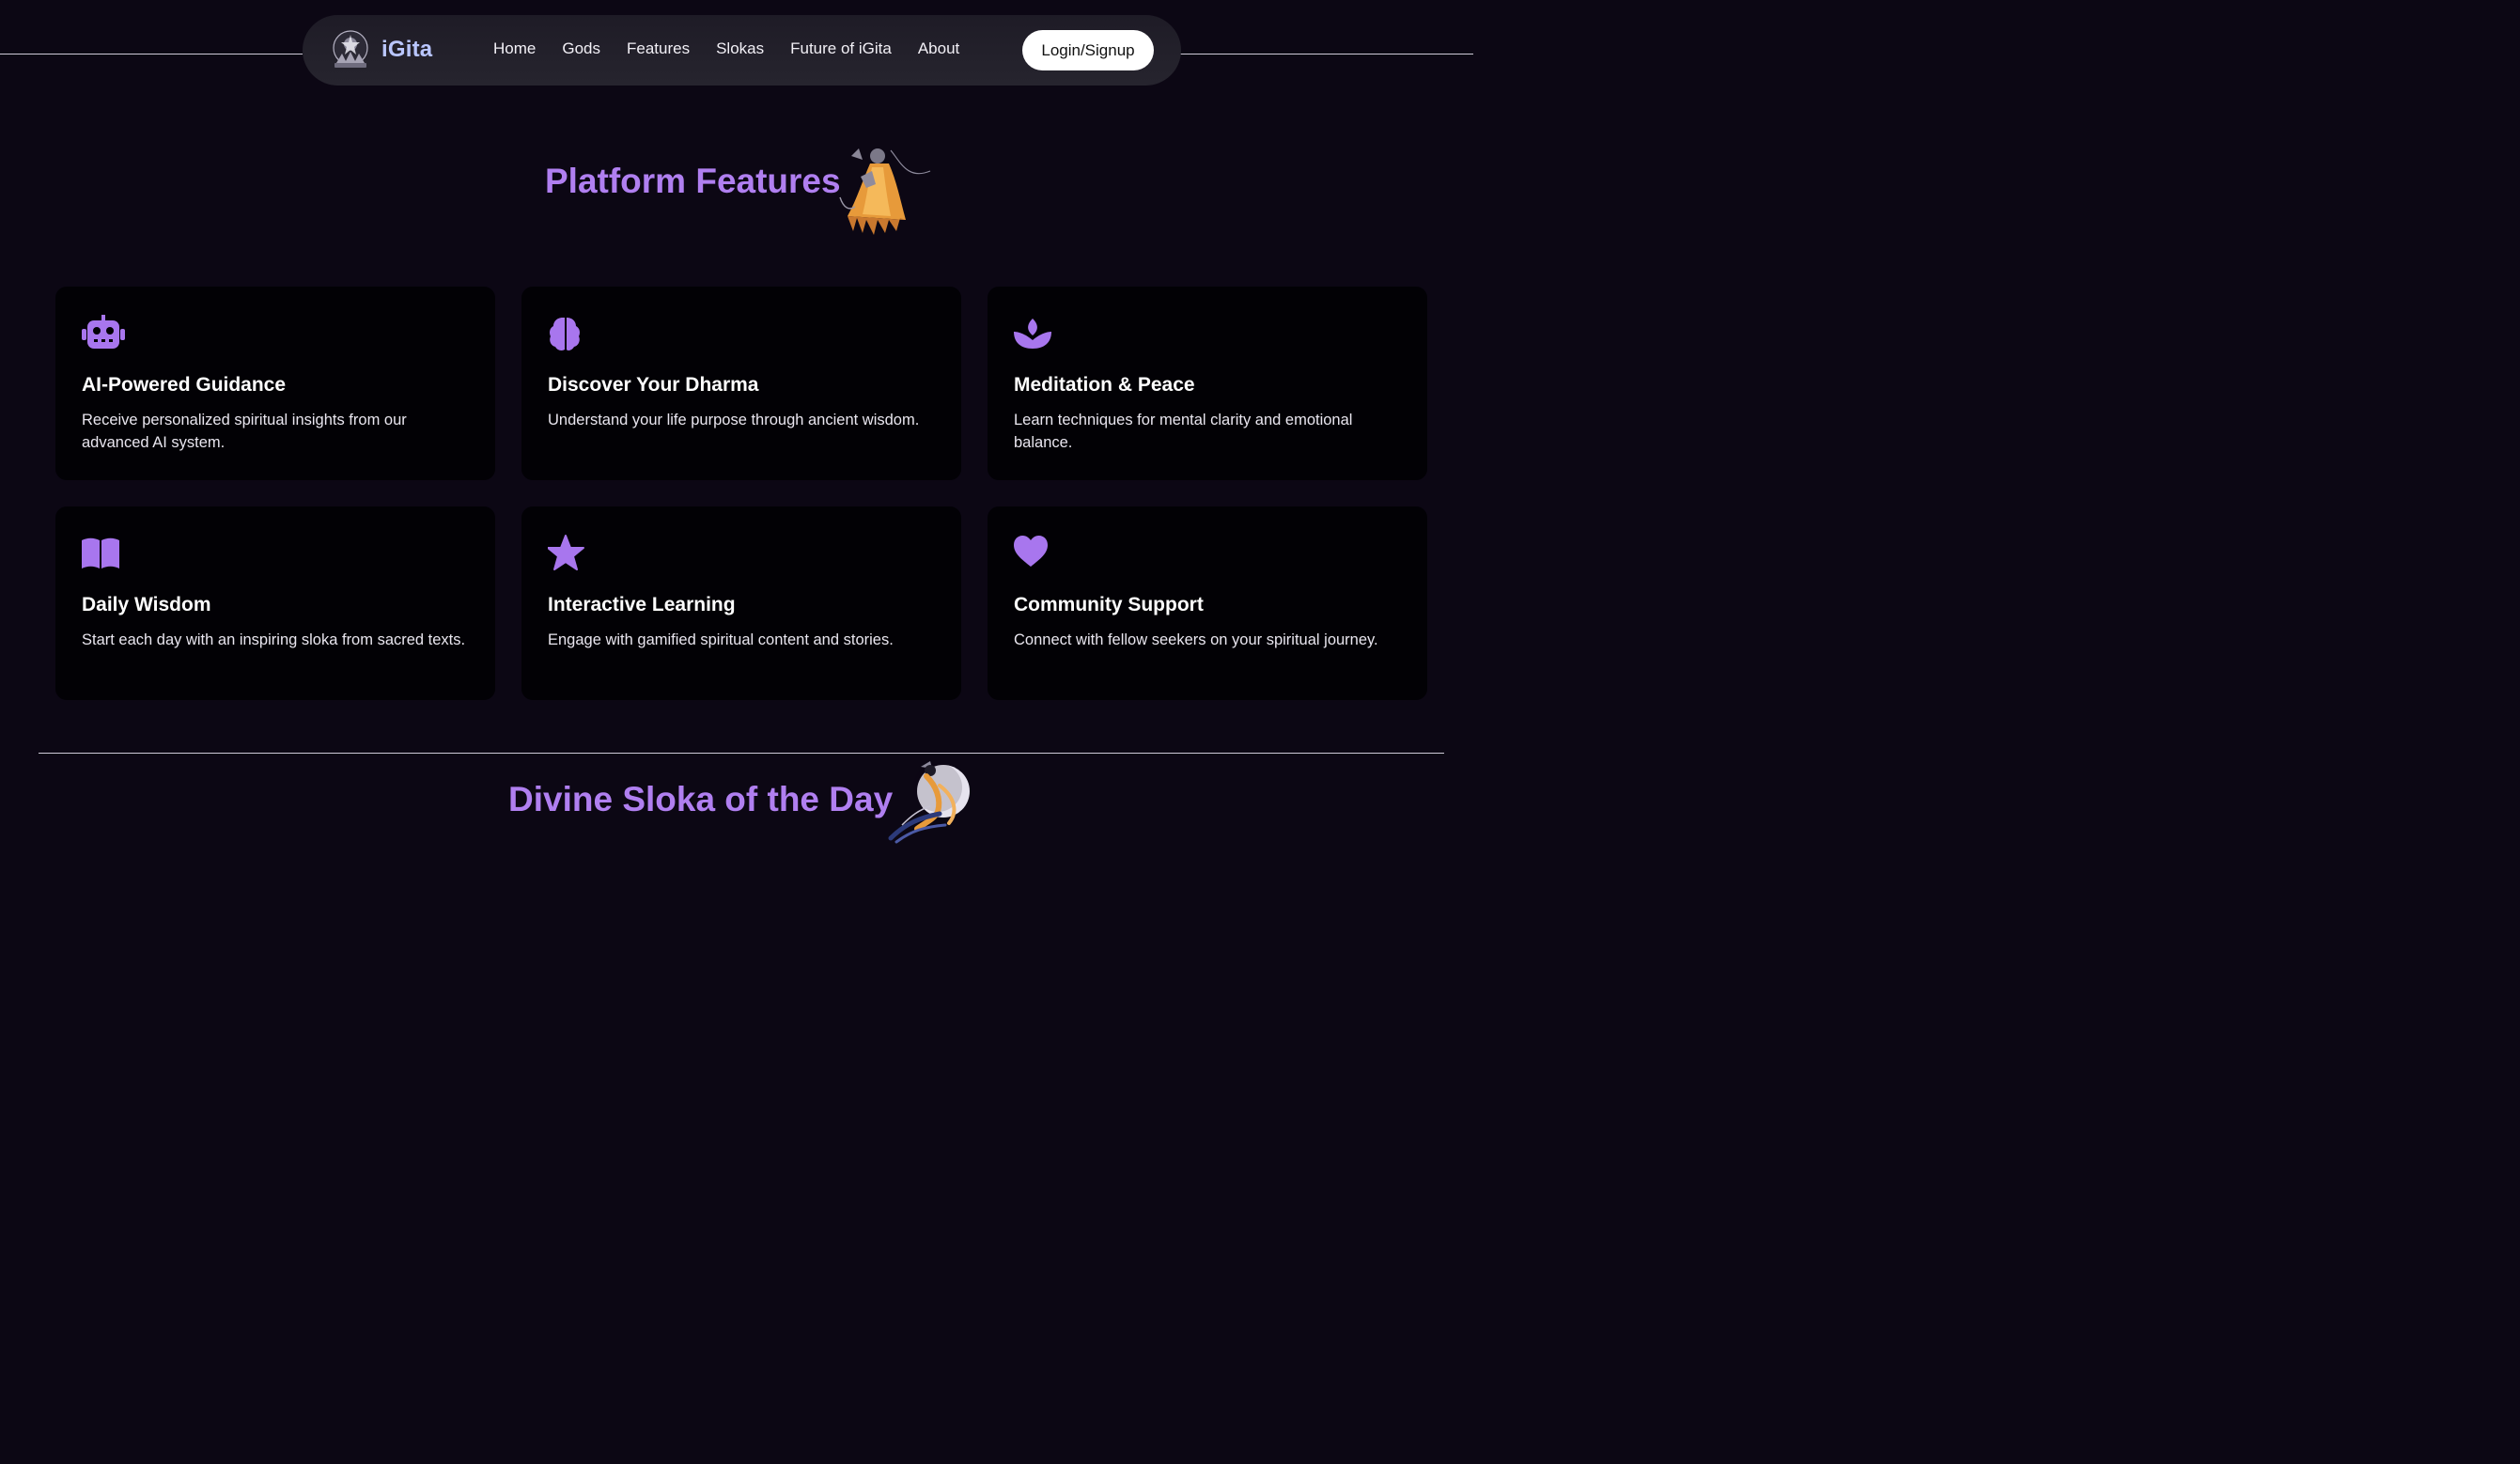  Describe the element at coordinates (885, 191) in the screenshot. I see `hanuman-illustration` at that location.